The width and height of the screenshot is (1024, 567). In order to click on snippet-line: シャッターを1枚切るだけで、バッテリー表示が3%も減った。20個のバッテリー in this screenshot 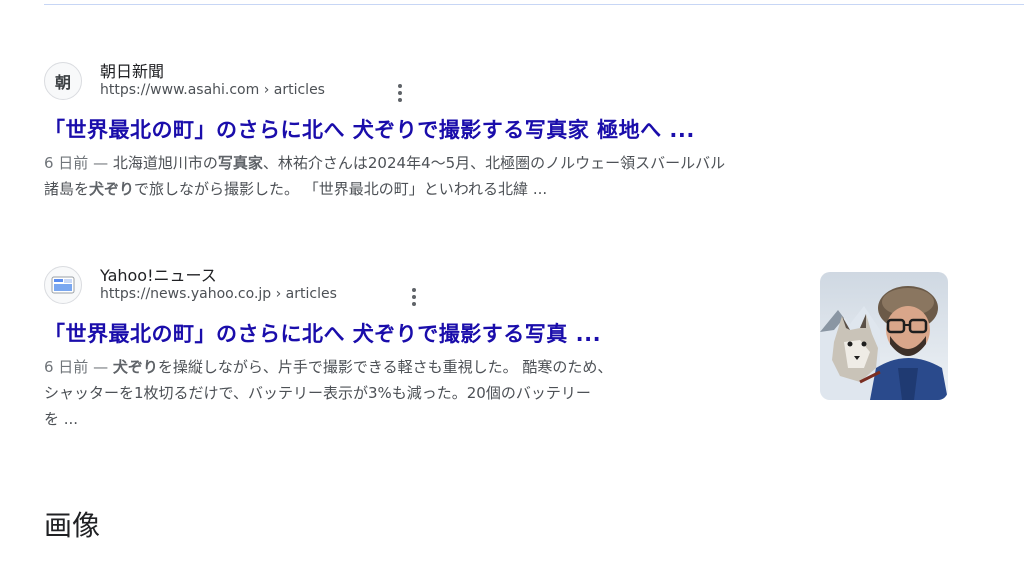, I will do `click(317, 393)`.